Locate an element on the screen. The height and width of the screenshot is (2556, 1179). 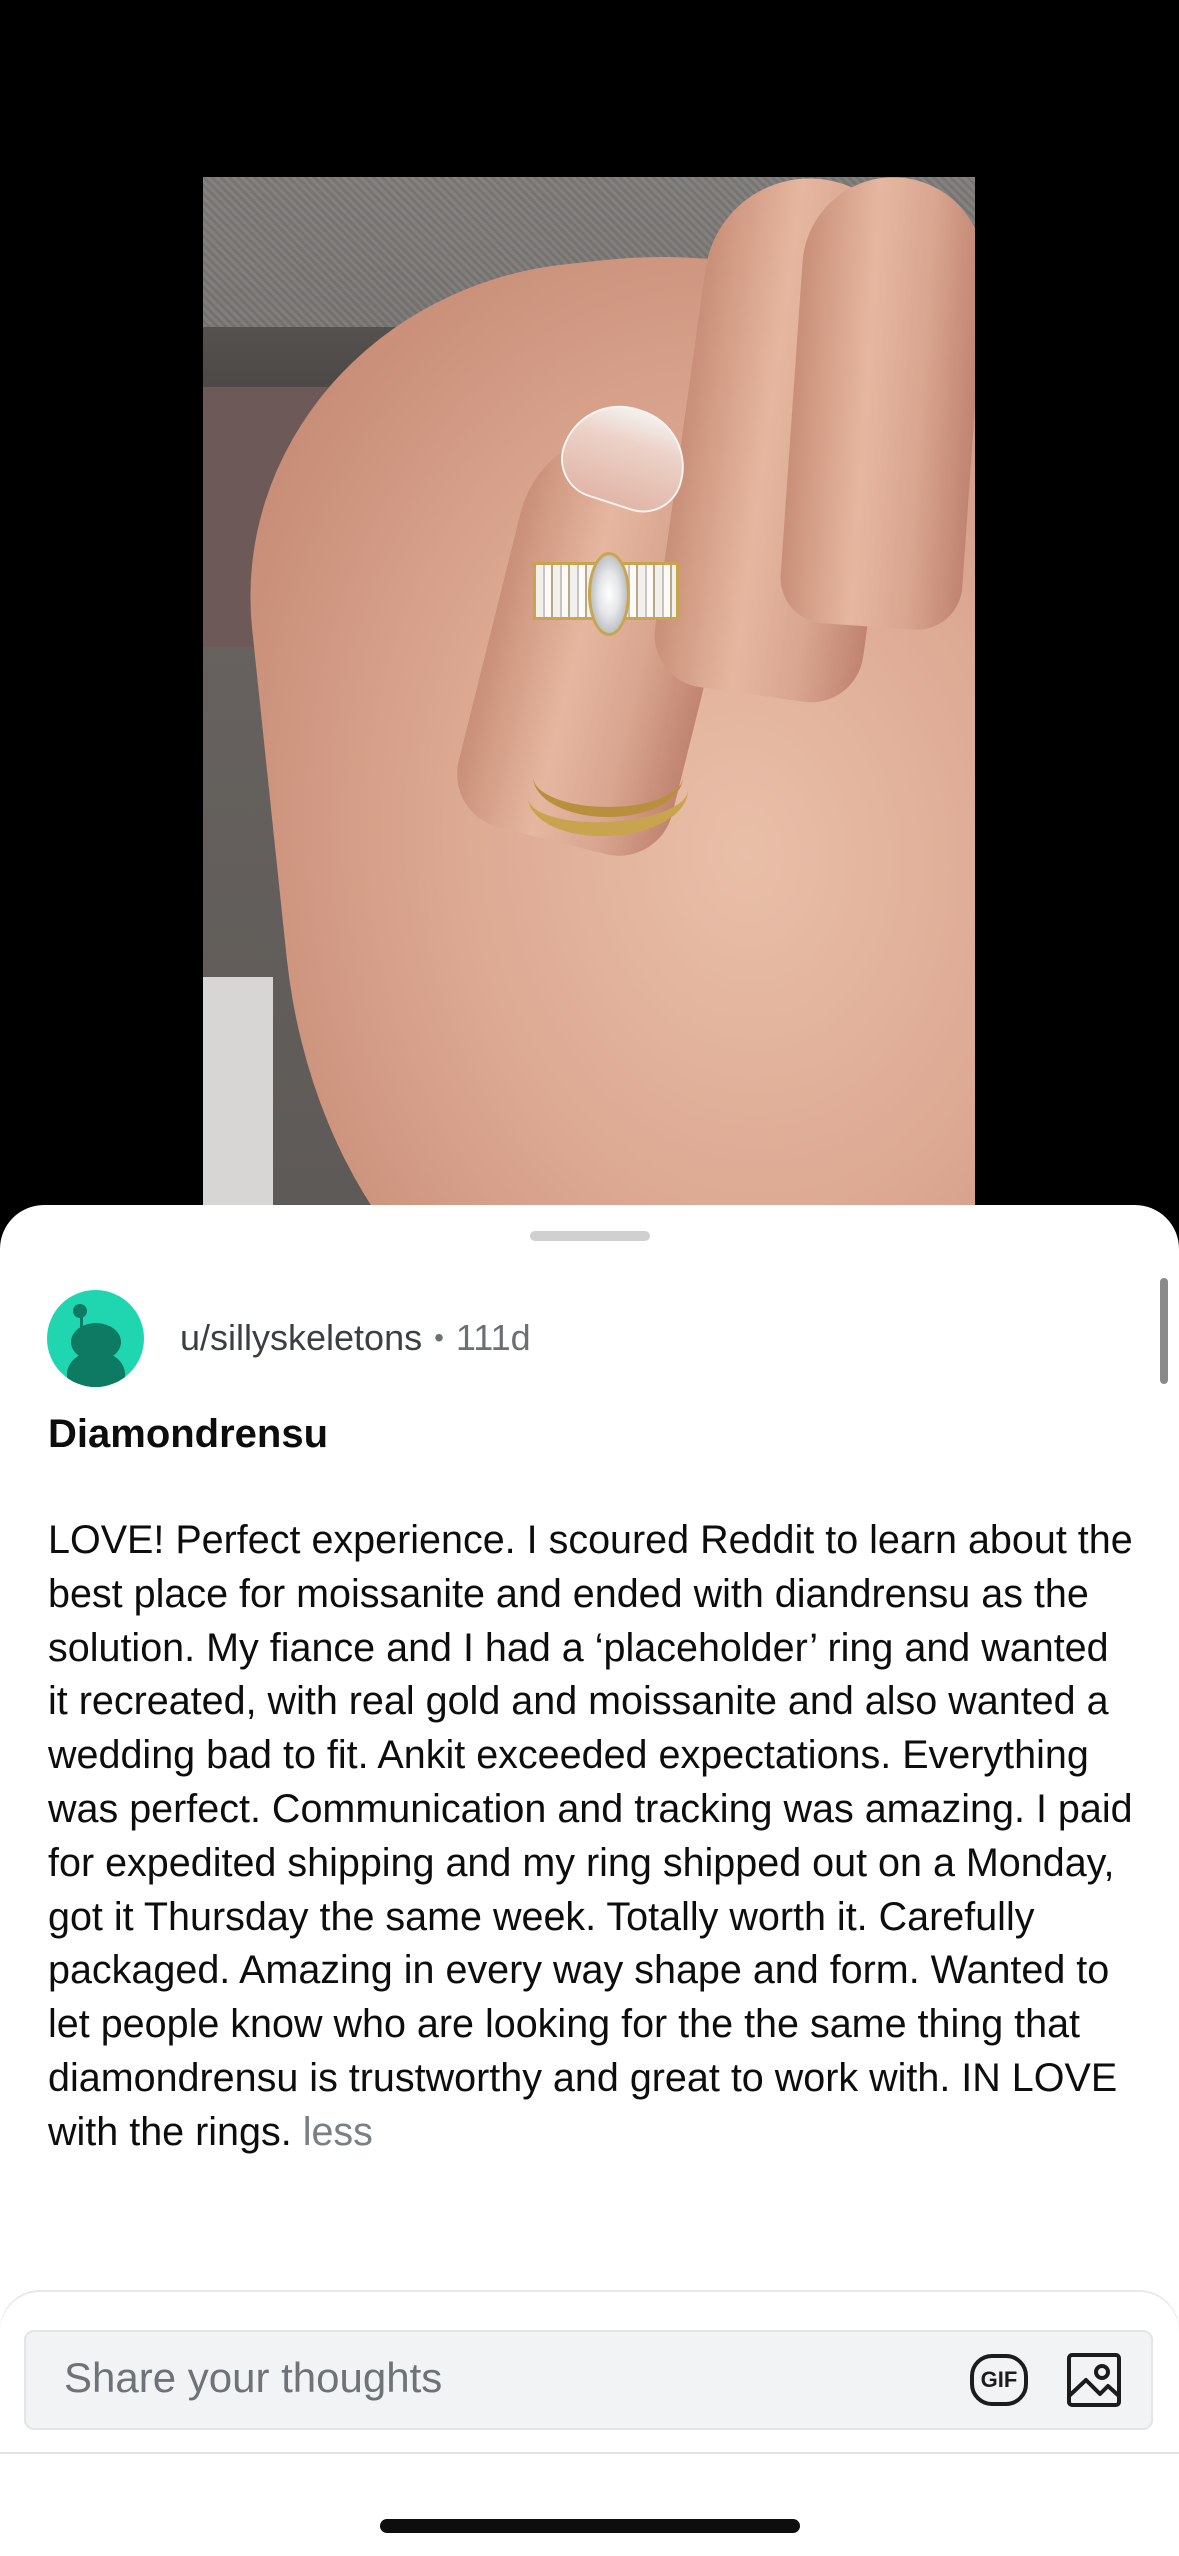
gif-label: GIF is located at coordinates (999, 2379).